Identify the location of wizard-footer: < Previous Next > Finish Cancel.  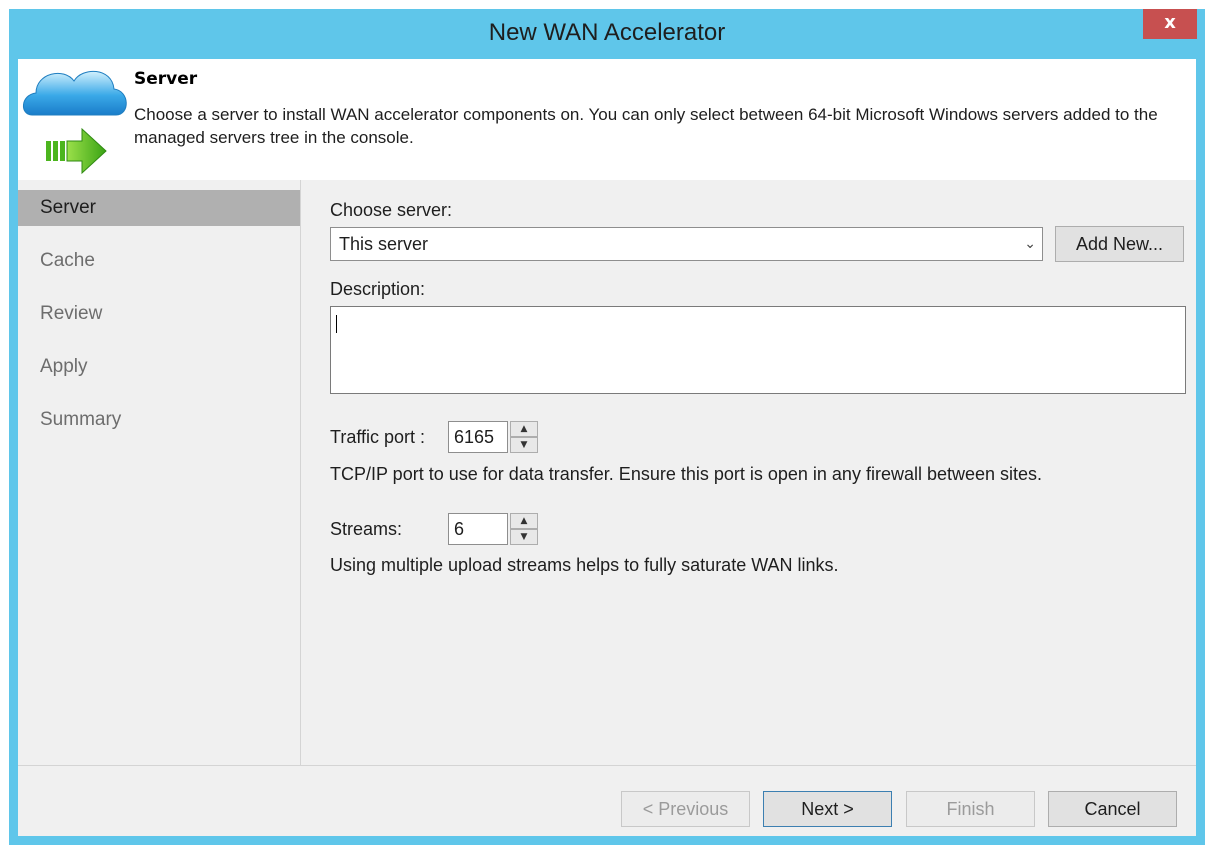
(607, 801).